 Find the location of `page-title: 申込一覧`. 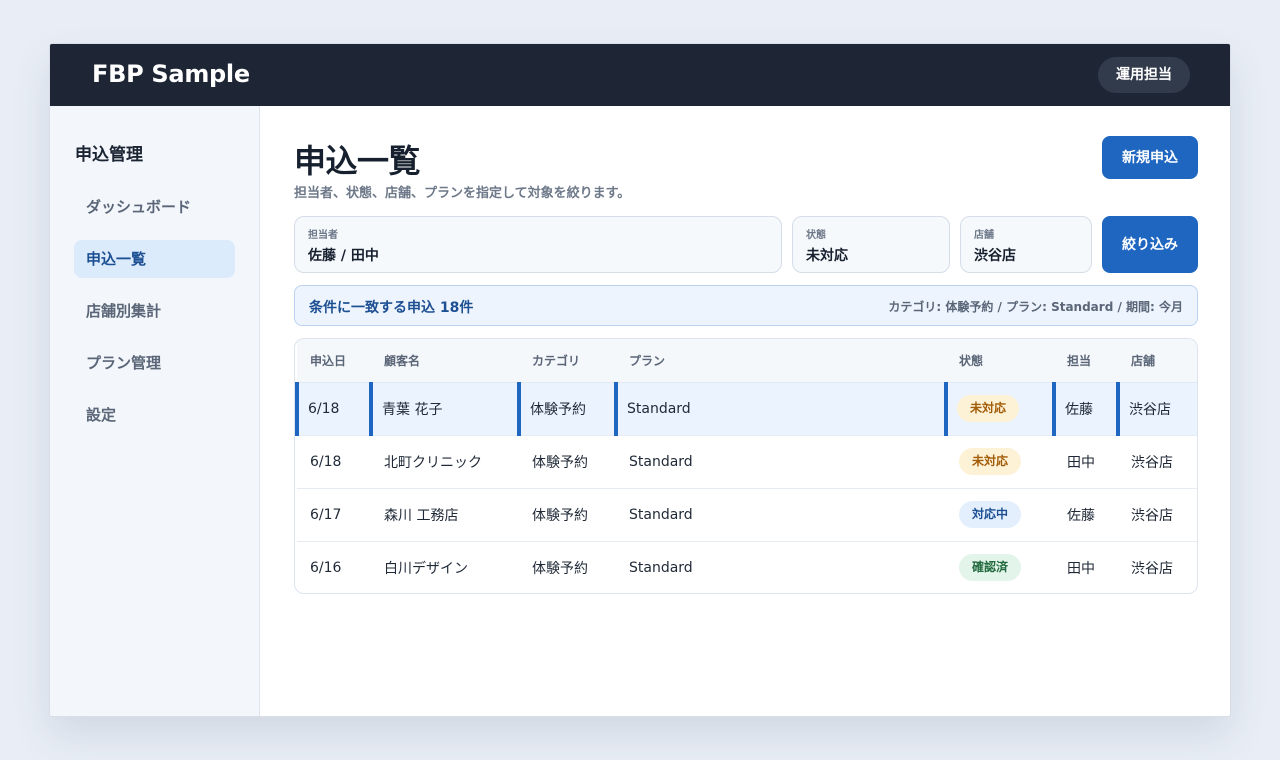

page-title: 申込一覧 is located at coordinates (357, 161).